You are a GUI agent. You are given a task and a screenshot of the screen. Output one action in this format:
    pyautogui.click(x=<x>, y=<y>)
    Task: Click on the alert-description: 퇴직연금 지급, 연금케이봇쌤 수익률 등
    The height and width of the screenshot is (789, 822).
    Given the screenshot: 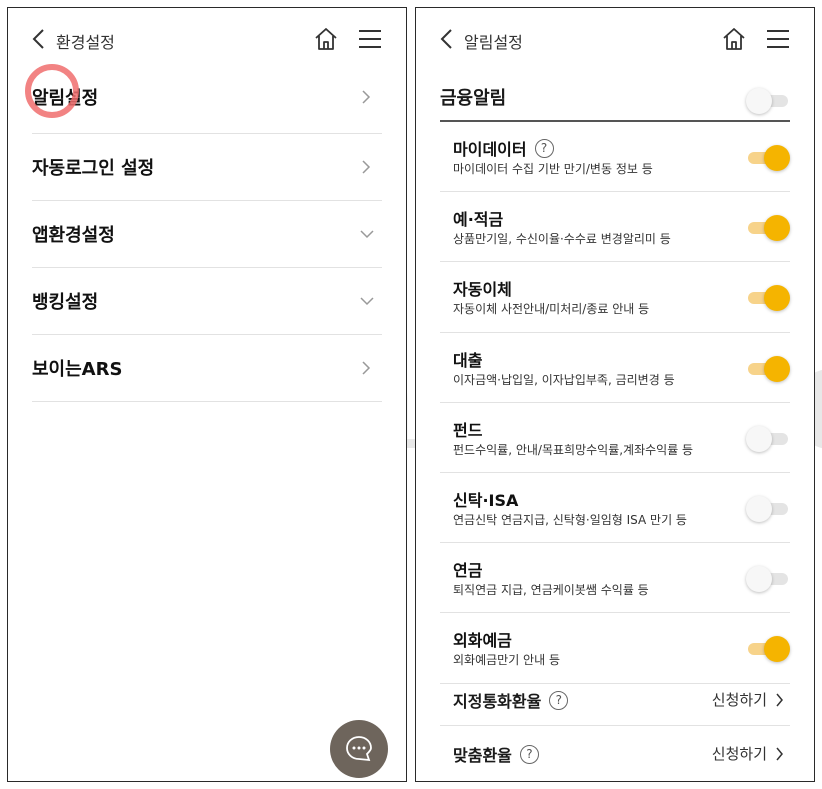 What is the action you would take?
    pyautogui.click(x=551, y=590)
    